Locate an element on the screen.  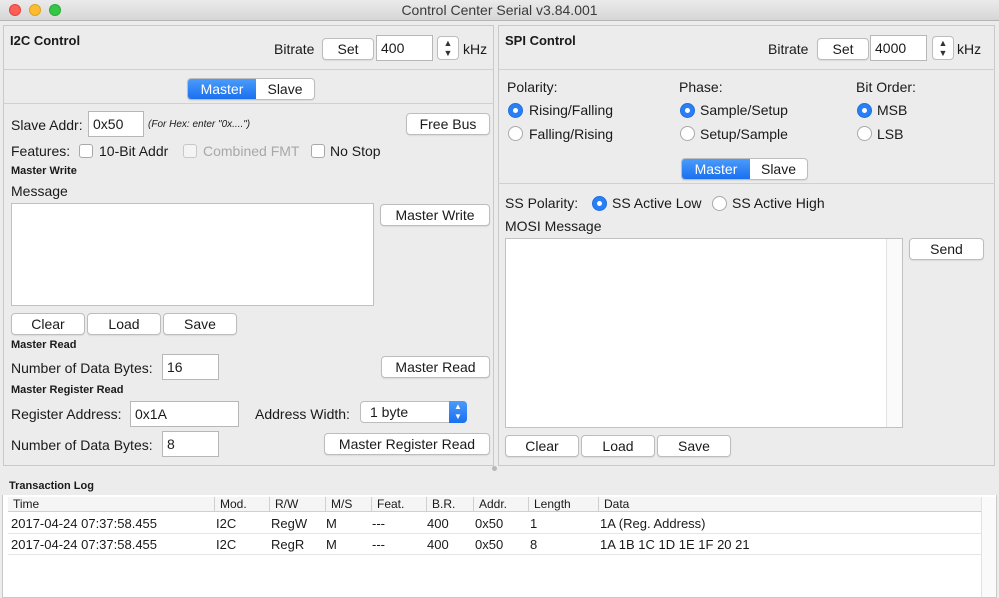
combined-fmt-label: Combined FMT is located at coordinates (251, 151).